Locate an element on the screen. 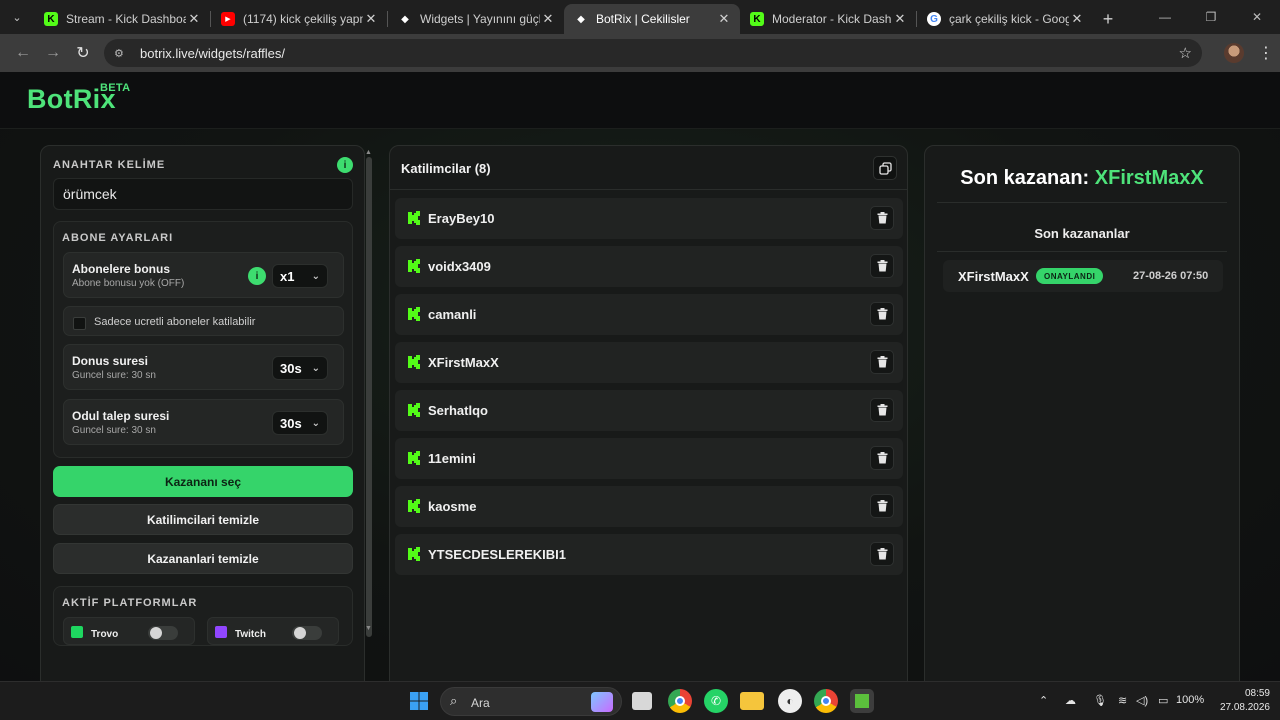 The height and width of the screenshot is (720, 1280). scroll-down-icon: ▼ is located at coordinates (368, 628).